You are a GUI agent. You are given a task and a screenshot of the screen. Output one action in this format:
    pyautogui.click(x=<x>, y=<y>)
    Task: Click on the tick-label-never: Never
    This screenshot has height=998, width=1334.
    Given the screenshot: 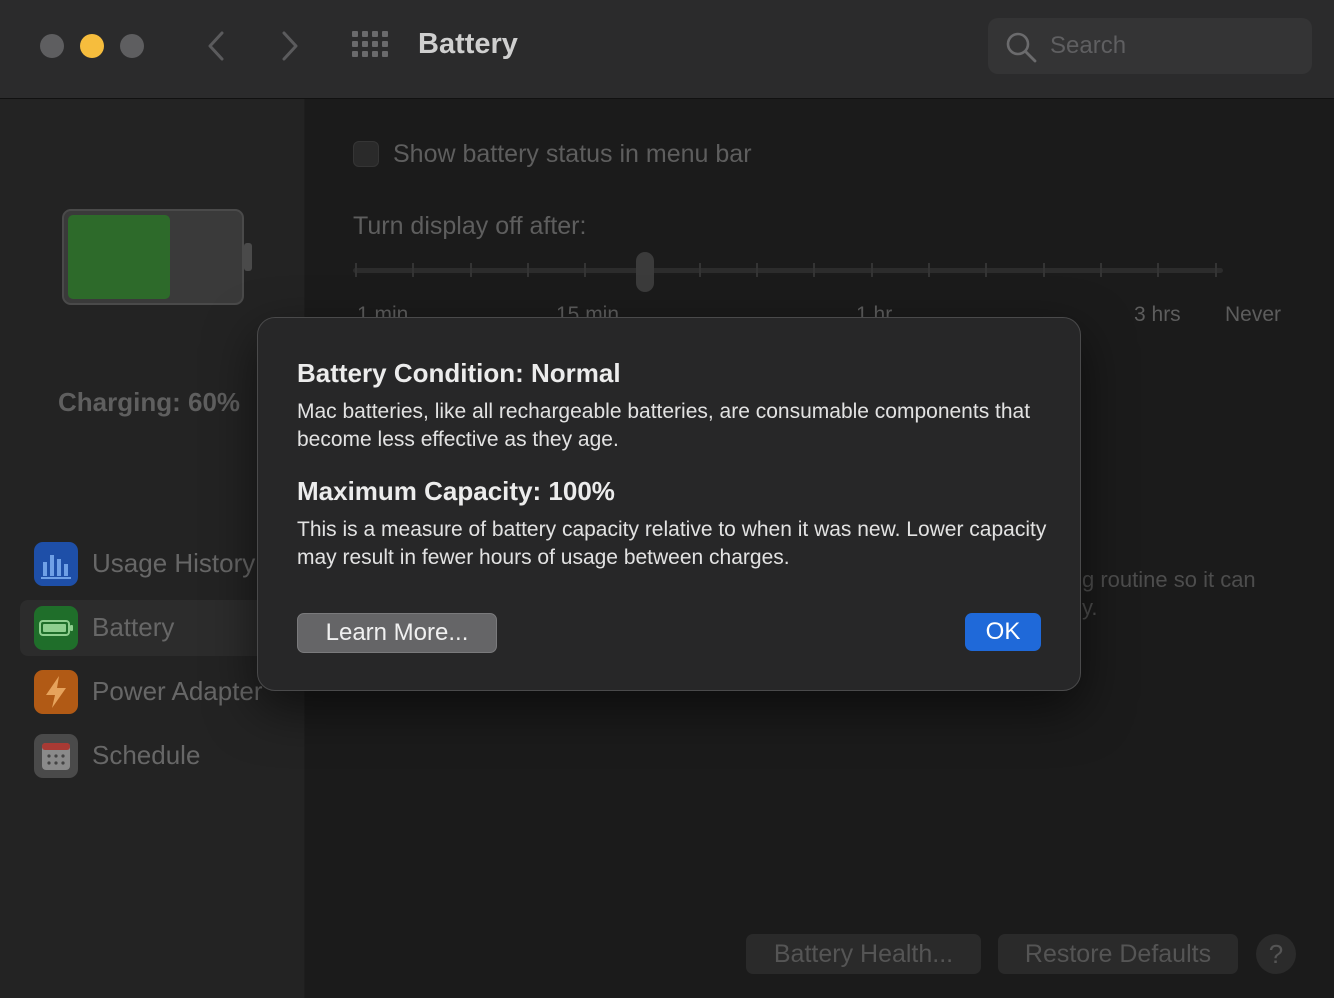 What is the action you would take?
    pyautogui.click(x=1253, y=314)
    